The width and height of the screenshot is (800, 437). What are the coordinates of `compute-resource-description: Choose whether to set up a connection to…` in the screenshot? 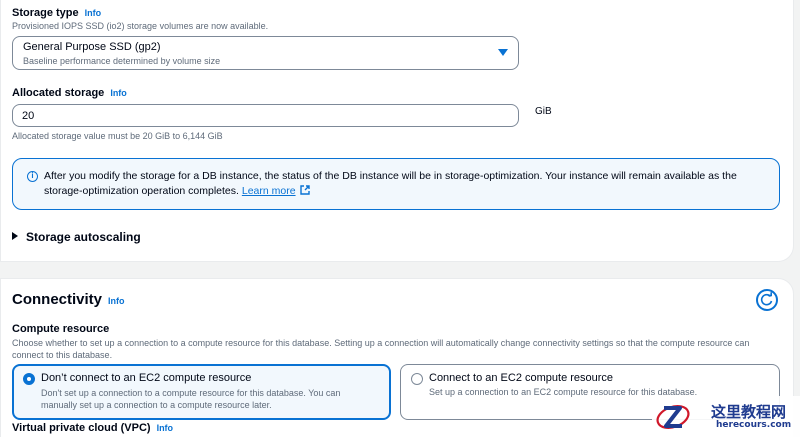 It's located at (381, 349).